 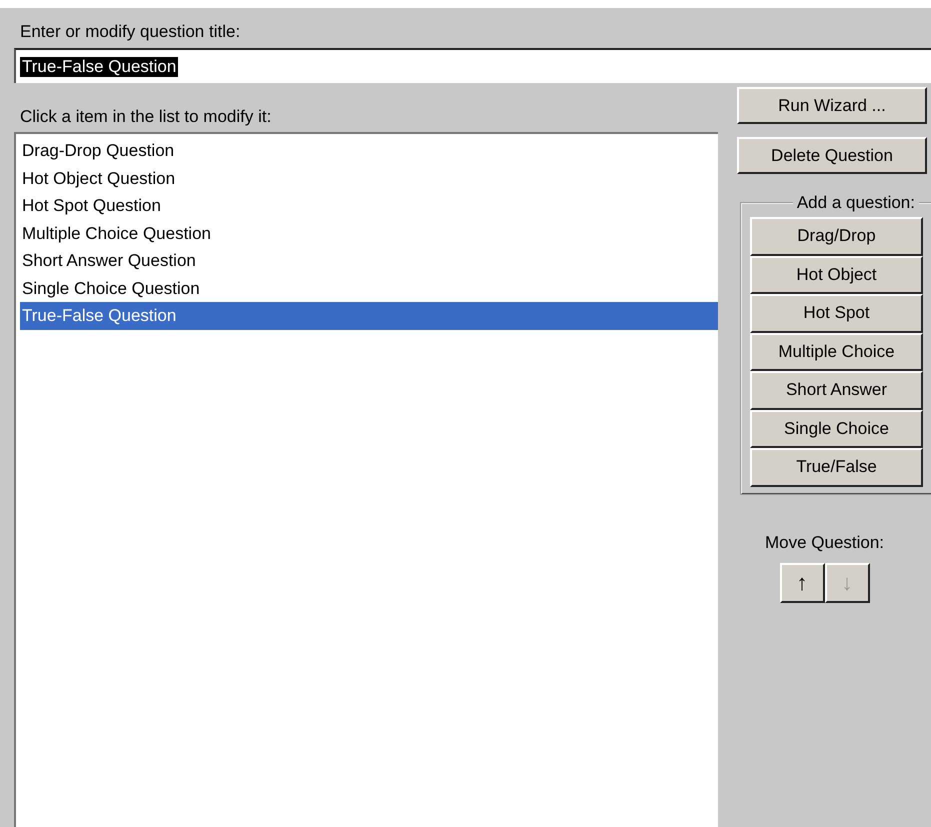 What do you see at coordinates (369, 178) in the screenshot?
I see `list-item: Hot Object Question` at bounding box center [369, 178].